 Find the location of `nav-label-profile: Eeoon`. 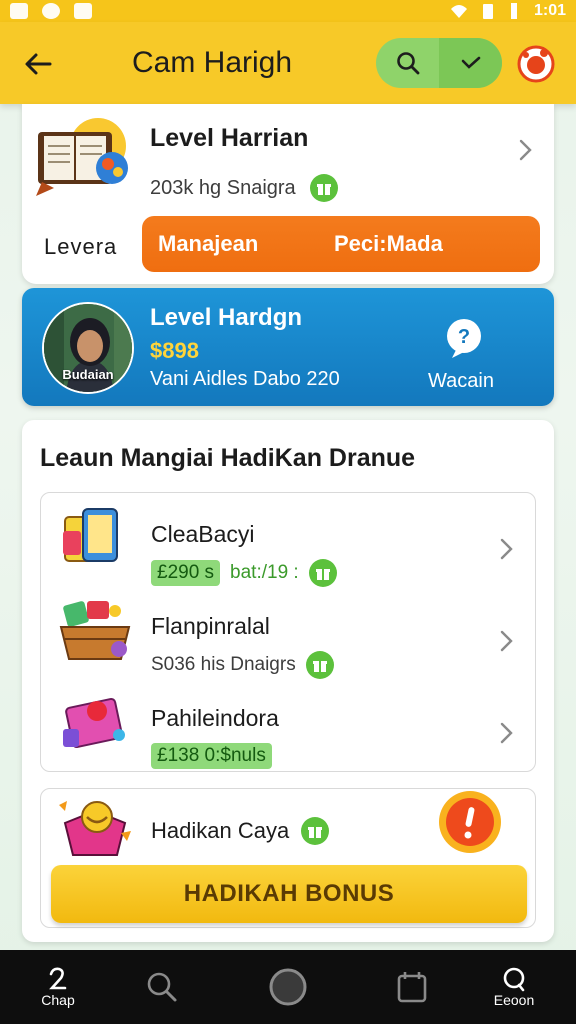

nav-label-profile: Eeoon is located at coordinates (514, 1000).